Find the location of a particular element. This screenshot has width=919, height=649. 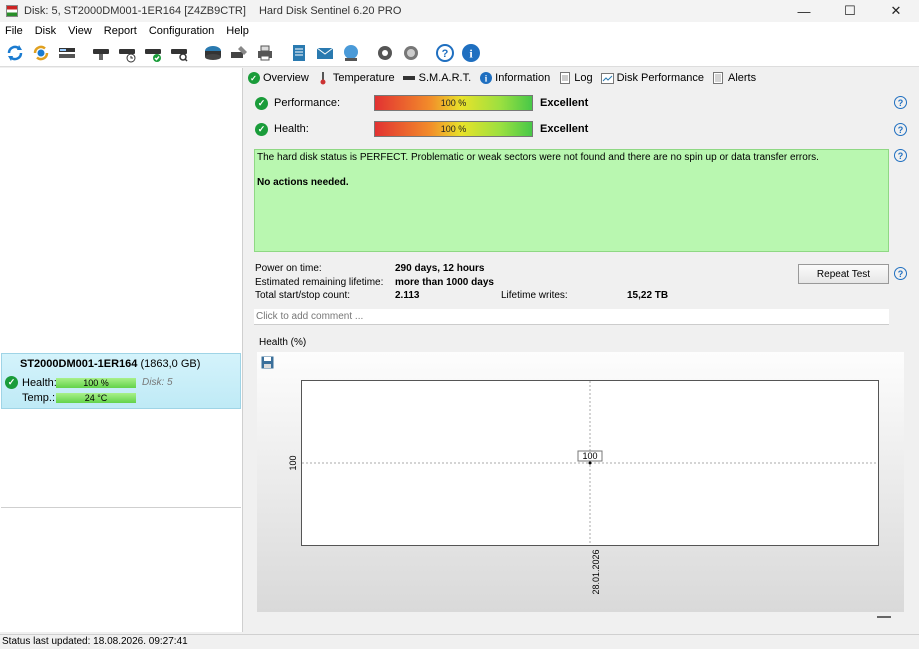

tab-alerts: Alerts is located at coordinates (734, 78).